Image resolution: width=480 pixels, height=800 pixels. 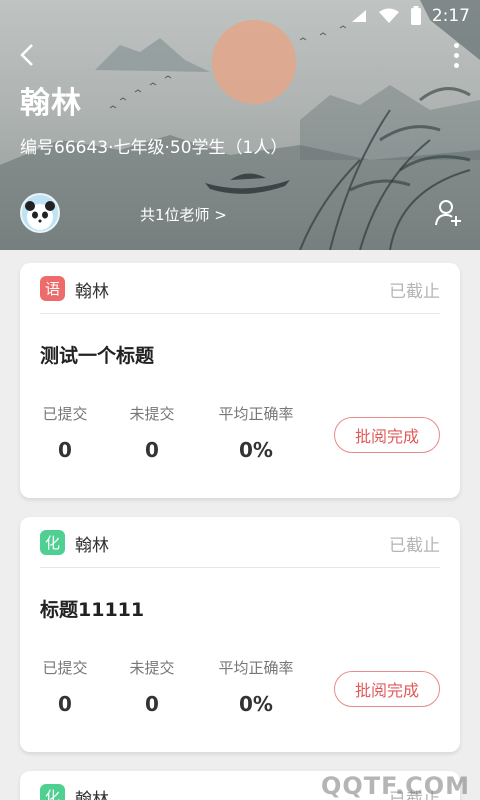 What do you see at coordinates (40, 215) in the screenshot?
I see `panda-avatar-icon` at bounding box center [40, 215].